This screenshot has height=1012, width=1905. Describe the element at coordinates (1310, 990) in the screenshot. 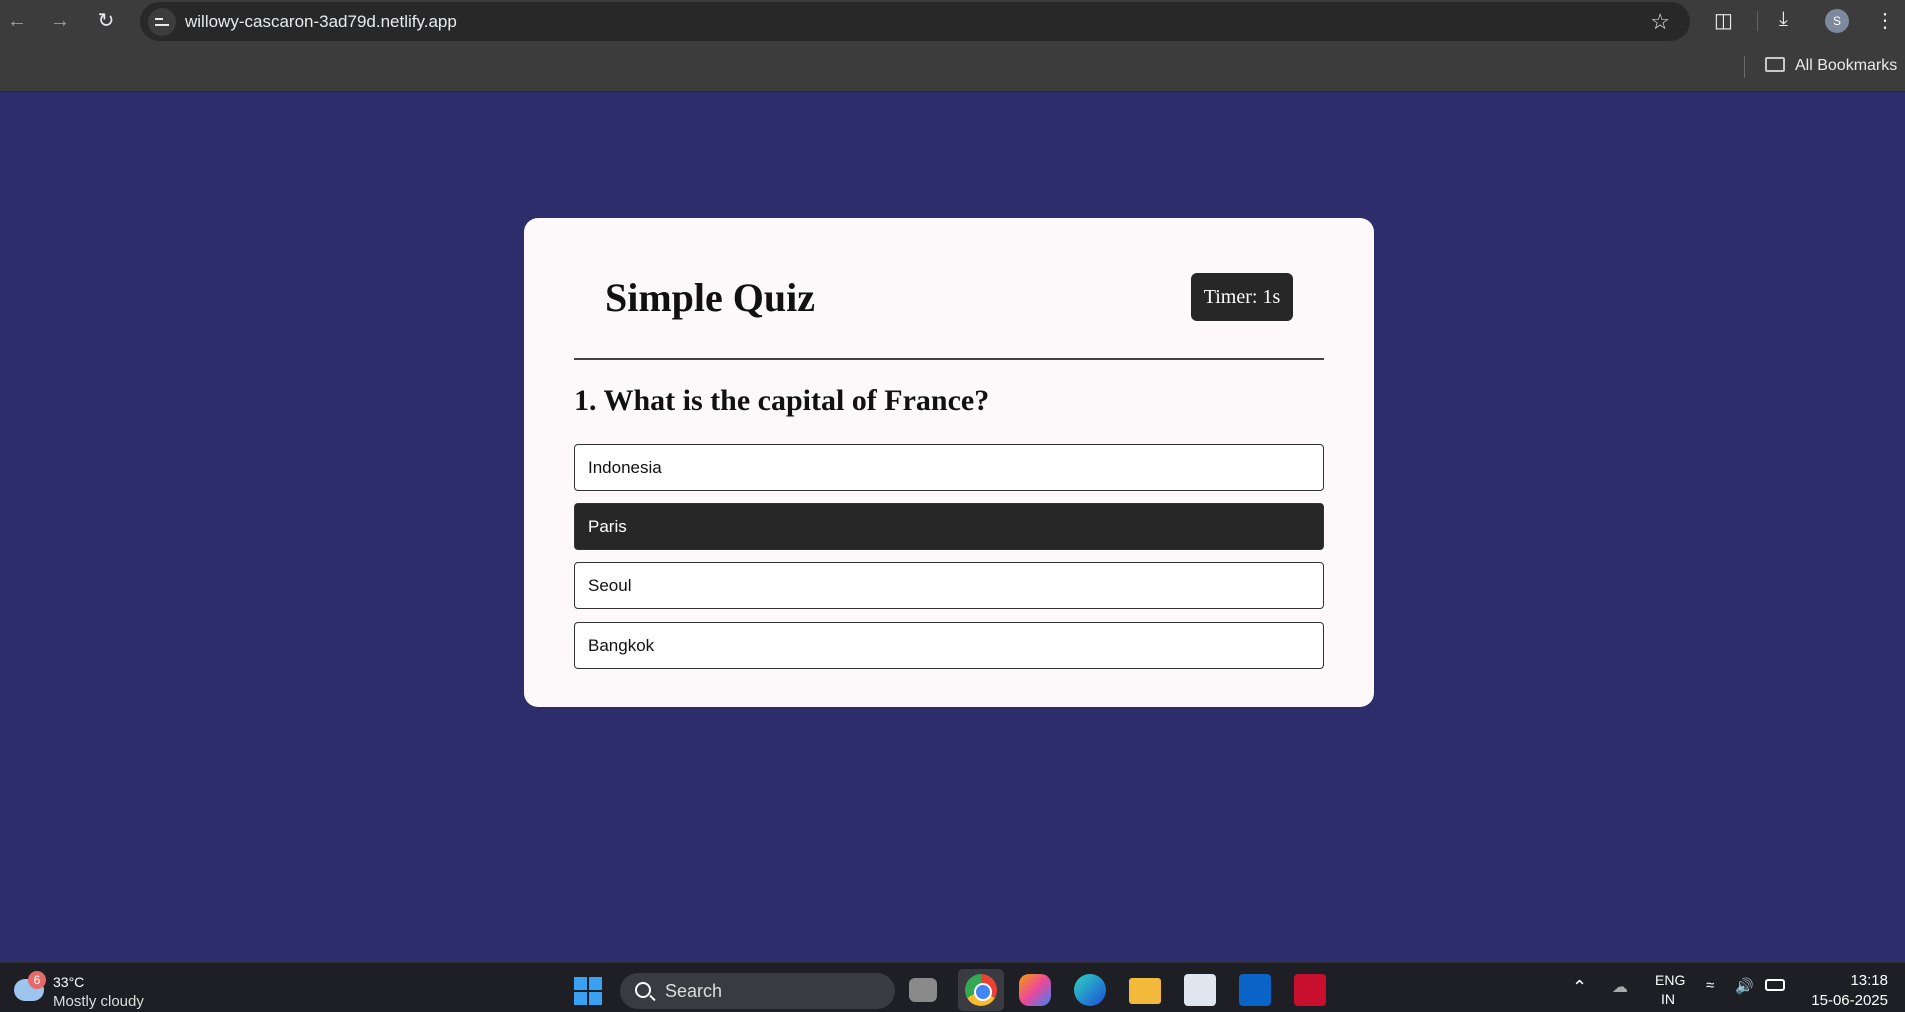

I see `mcafee-icon` at that location.